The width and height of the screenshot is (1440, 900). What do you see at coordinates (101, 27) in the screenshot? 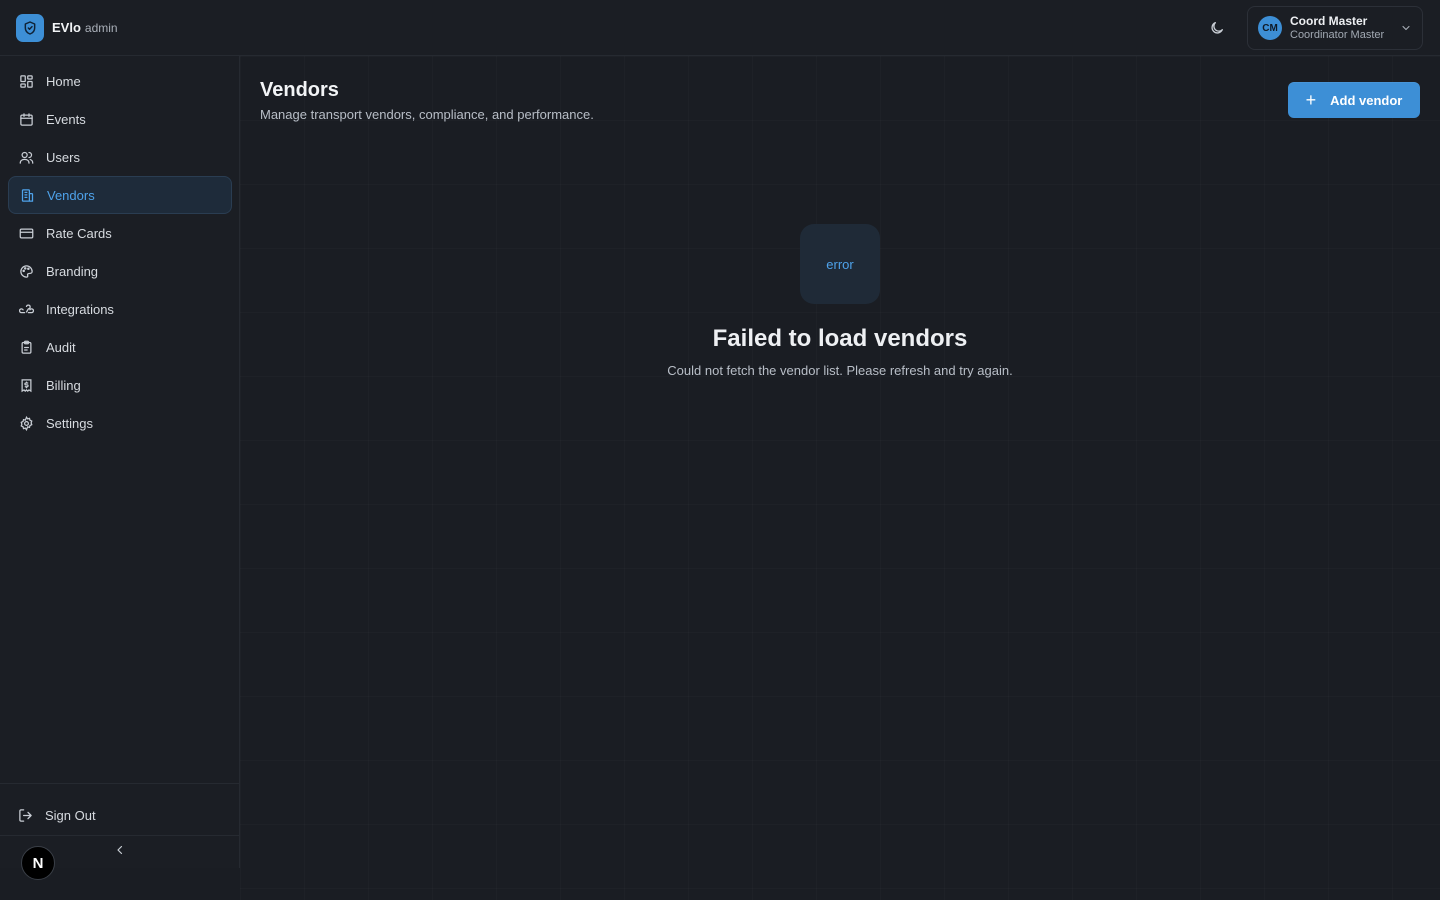
I see `brand-subtitle: admin` at bounding box center [101, 27].